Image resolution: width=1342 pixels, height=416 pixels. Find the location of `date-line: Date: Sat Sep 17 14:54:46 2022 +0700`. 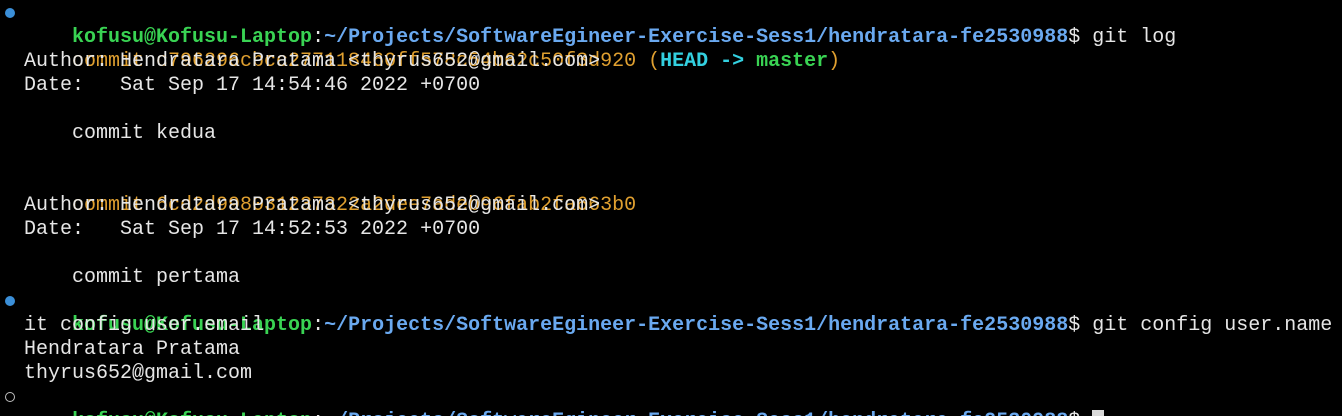

date-line: Date: Sat Sep 17 14:54:46 2022 +0700 is located at coordinates (252, 85).